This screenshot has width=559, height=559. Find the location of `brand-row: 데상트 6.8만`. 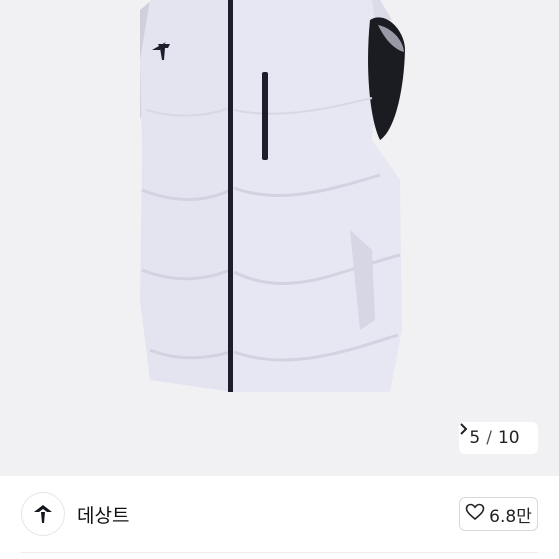

brand-row: 데상트 6.8만 is located at coordinates (279, 514).